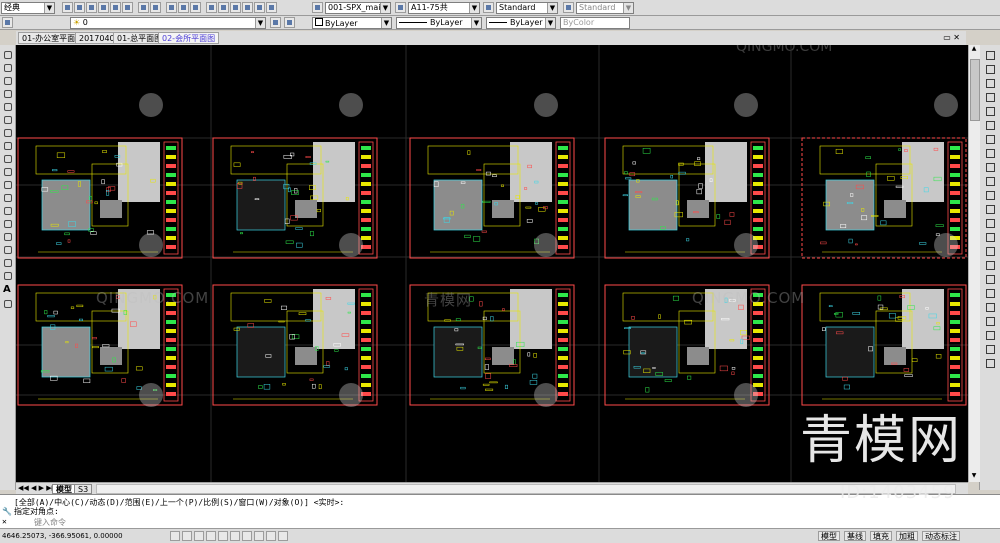 The width and height of the screenshot is (1000, 543). What do you see at coordinates (990, 111) in the screenshot?
I see `array-icon` at bounding box center [990, 111].